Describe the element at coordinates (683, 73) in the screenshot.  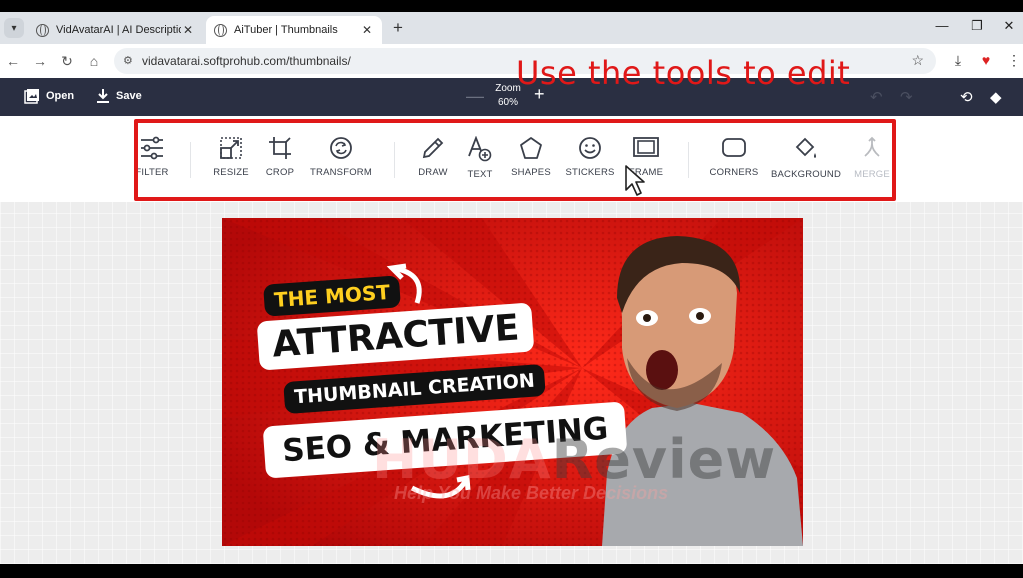
I see `instruction-caption: Use the tools to edit` at that location.